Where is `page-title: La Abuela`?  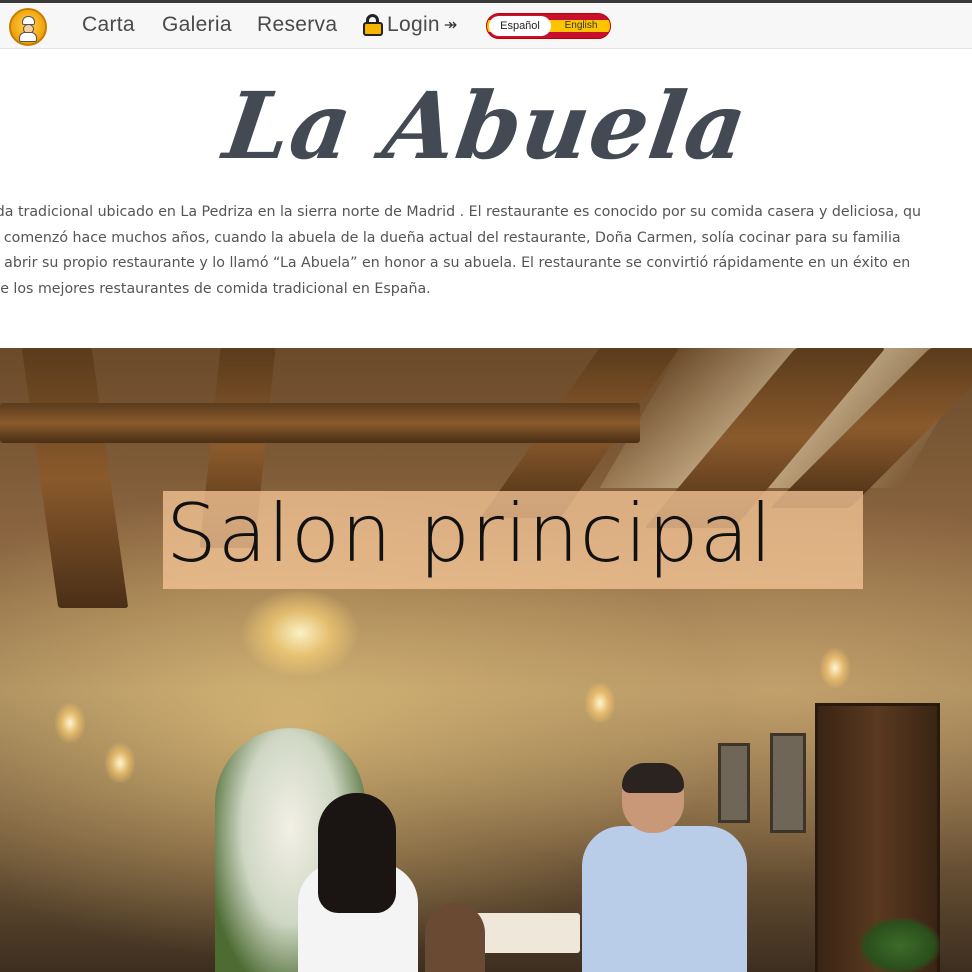
page-title: La Abuela is located at coordinates (486, 126).